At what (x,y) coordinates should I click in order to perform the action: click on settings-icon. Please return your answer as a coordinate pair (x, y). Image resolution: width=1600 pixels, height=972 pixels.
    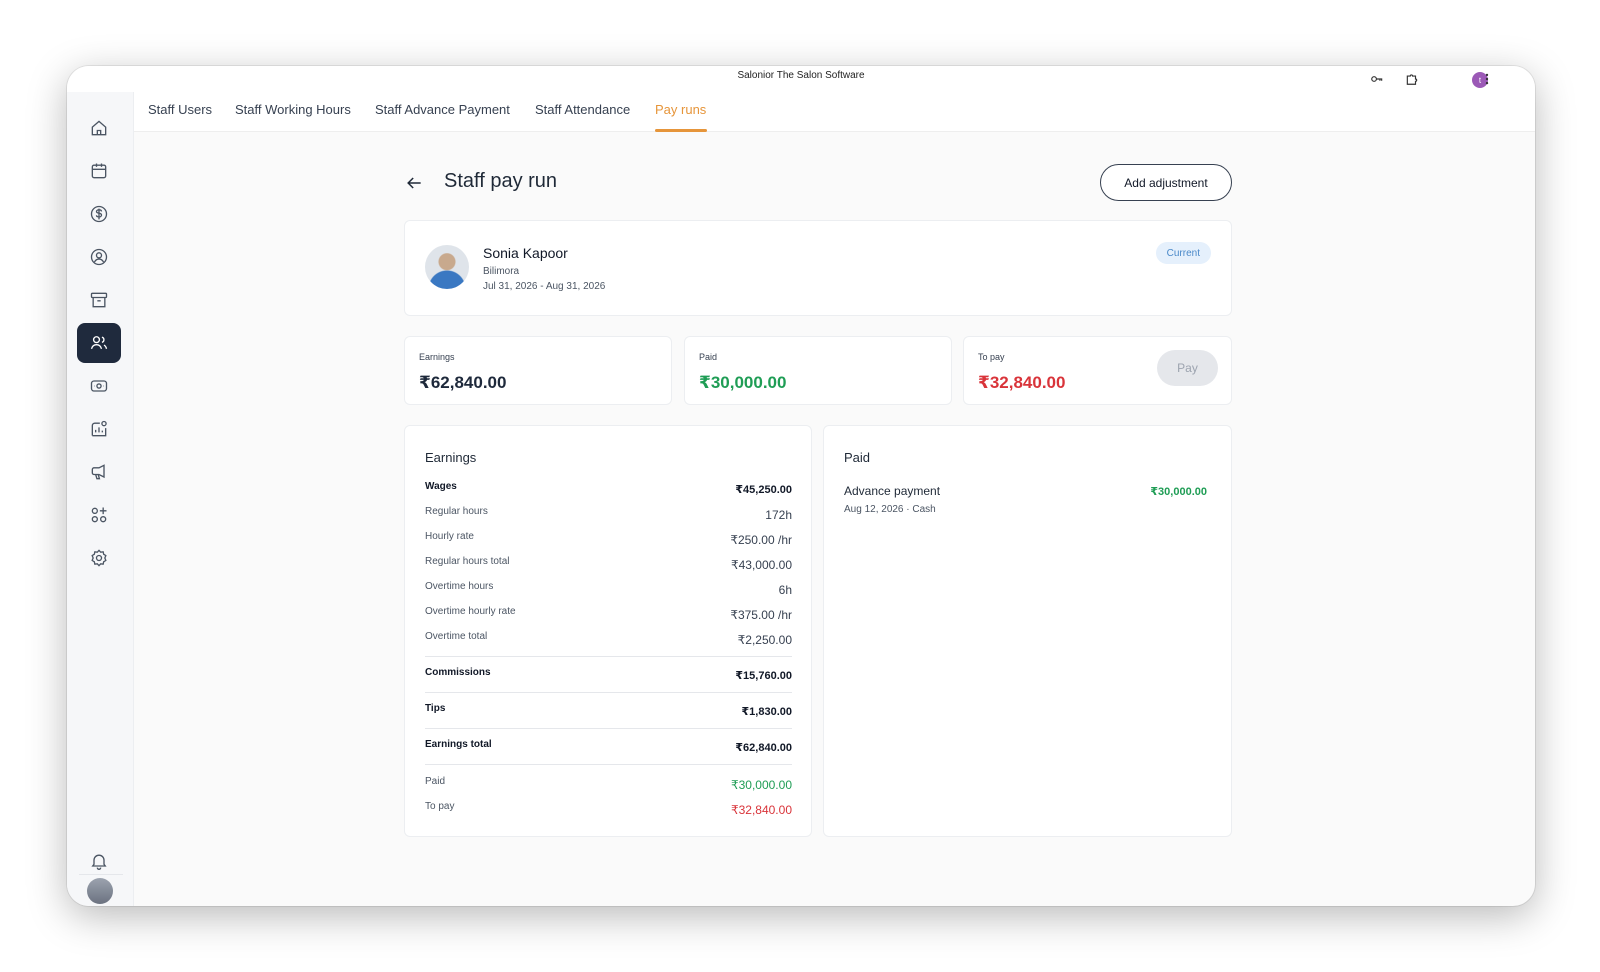
    Looking at the image, I should click on (99, 558).